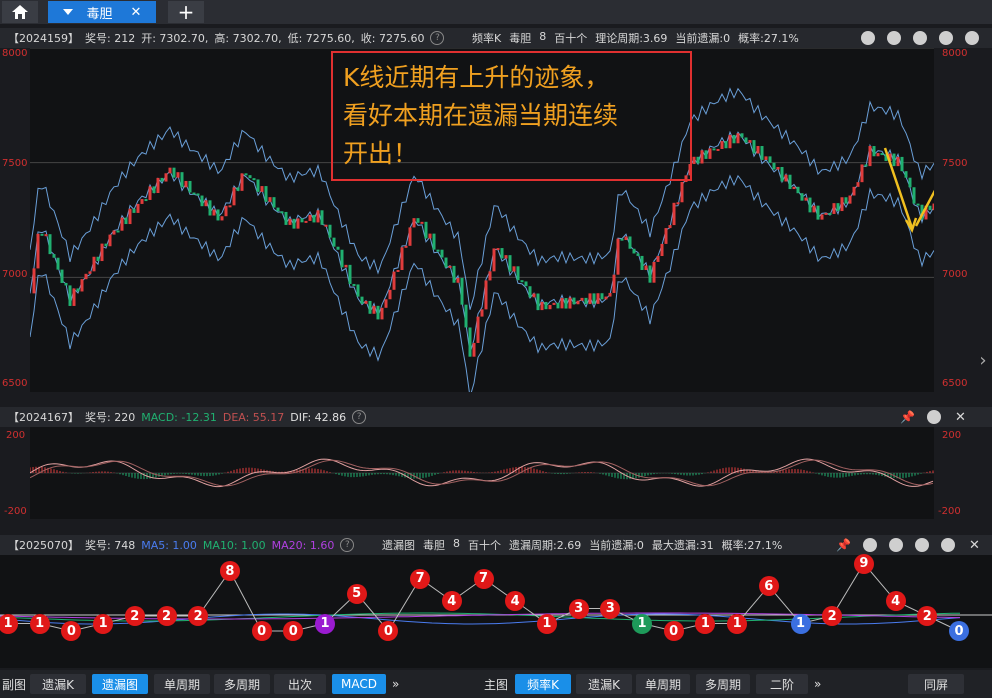 This screenshot has width=992, height=698. I want to click on miss-info-item: 毒胆, so click(434, 545).